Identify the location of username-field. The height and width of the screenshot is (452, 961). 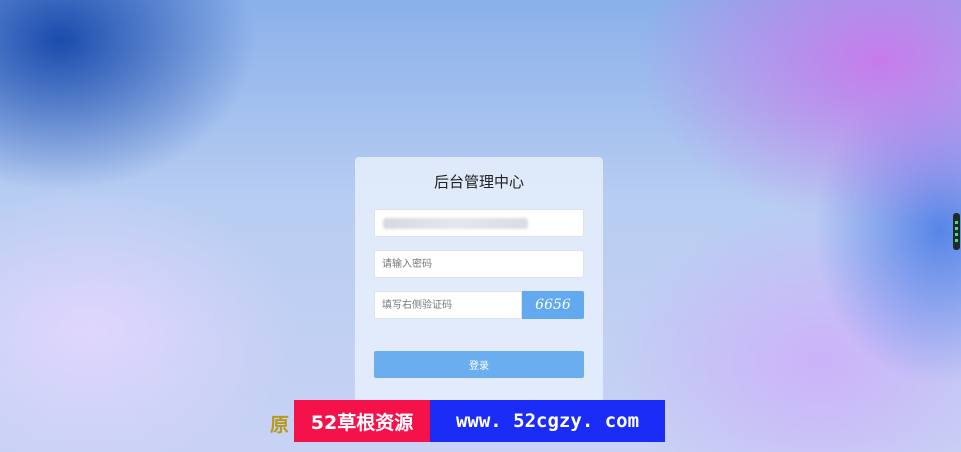
(479, 223).